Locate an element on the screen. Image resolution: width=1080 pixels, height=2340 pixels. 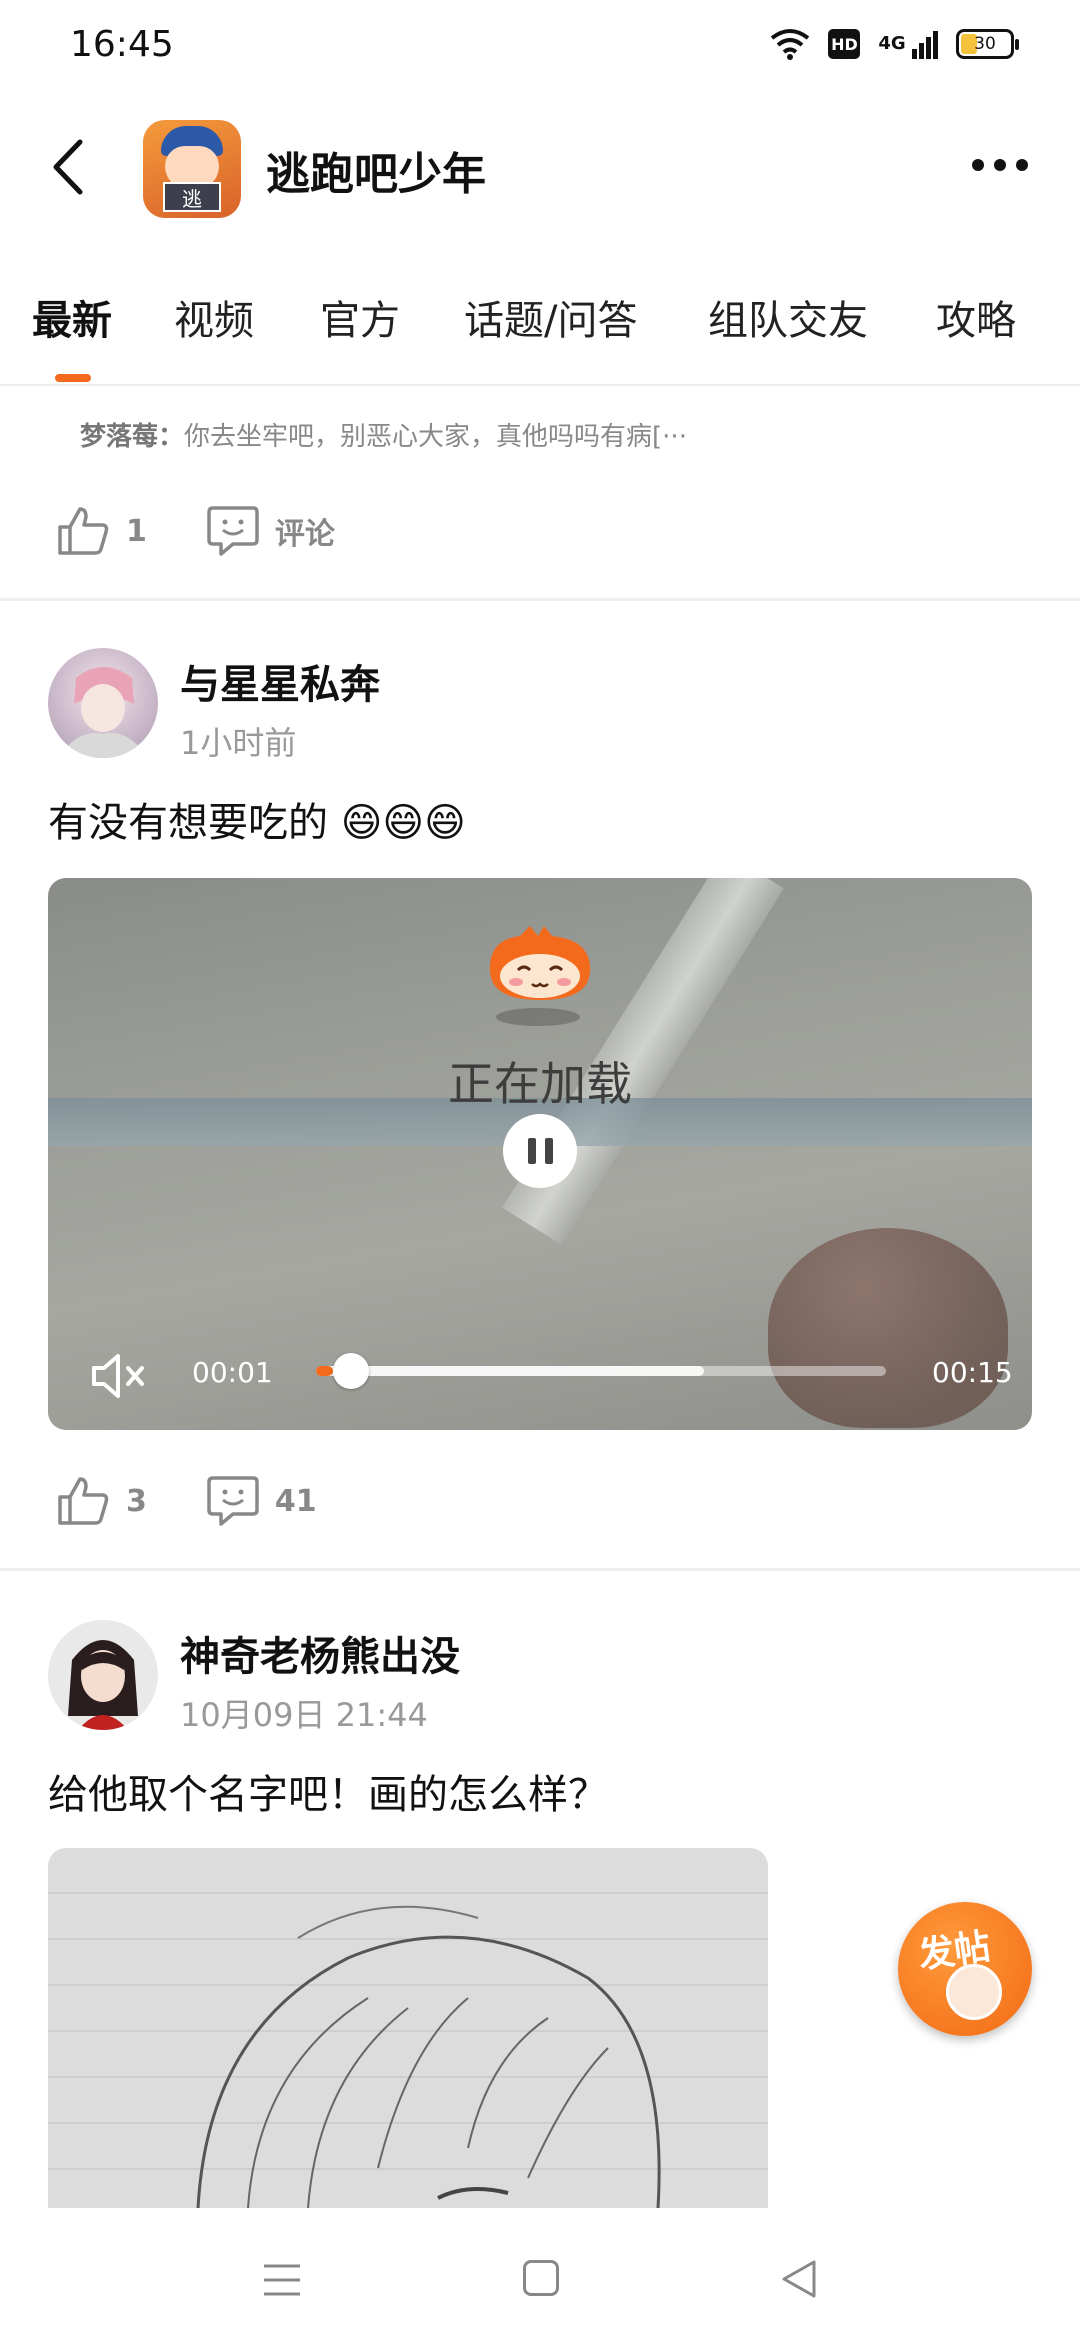
progress-bar is located at coordinates (601, 1371).